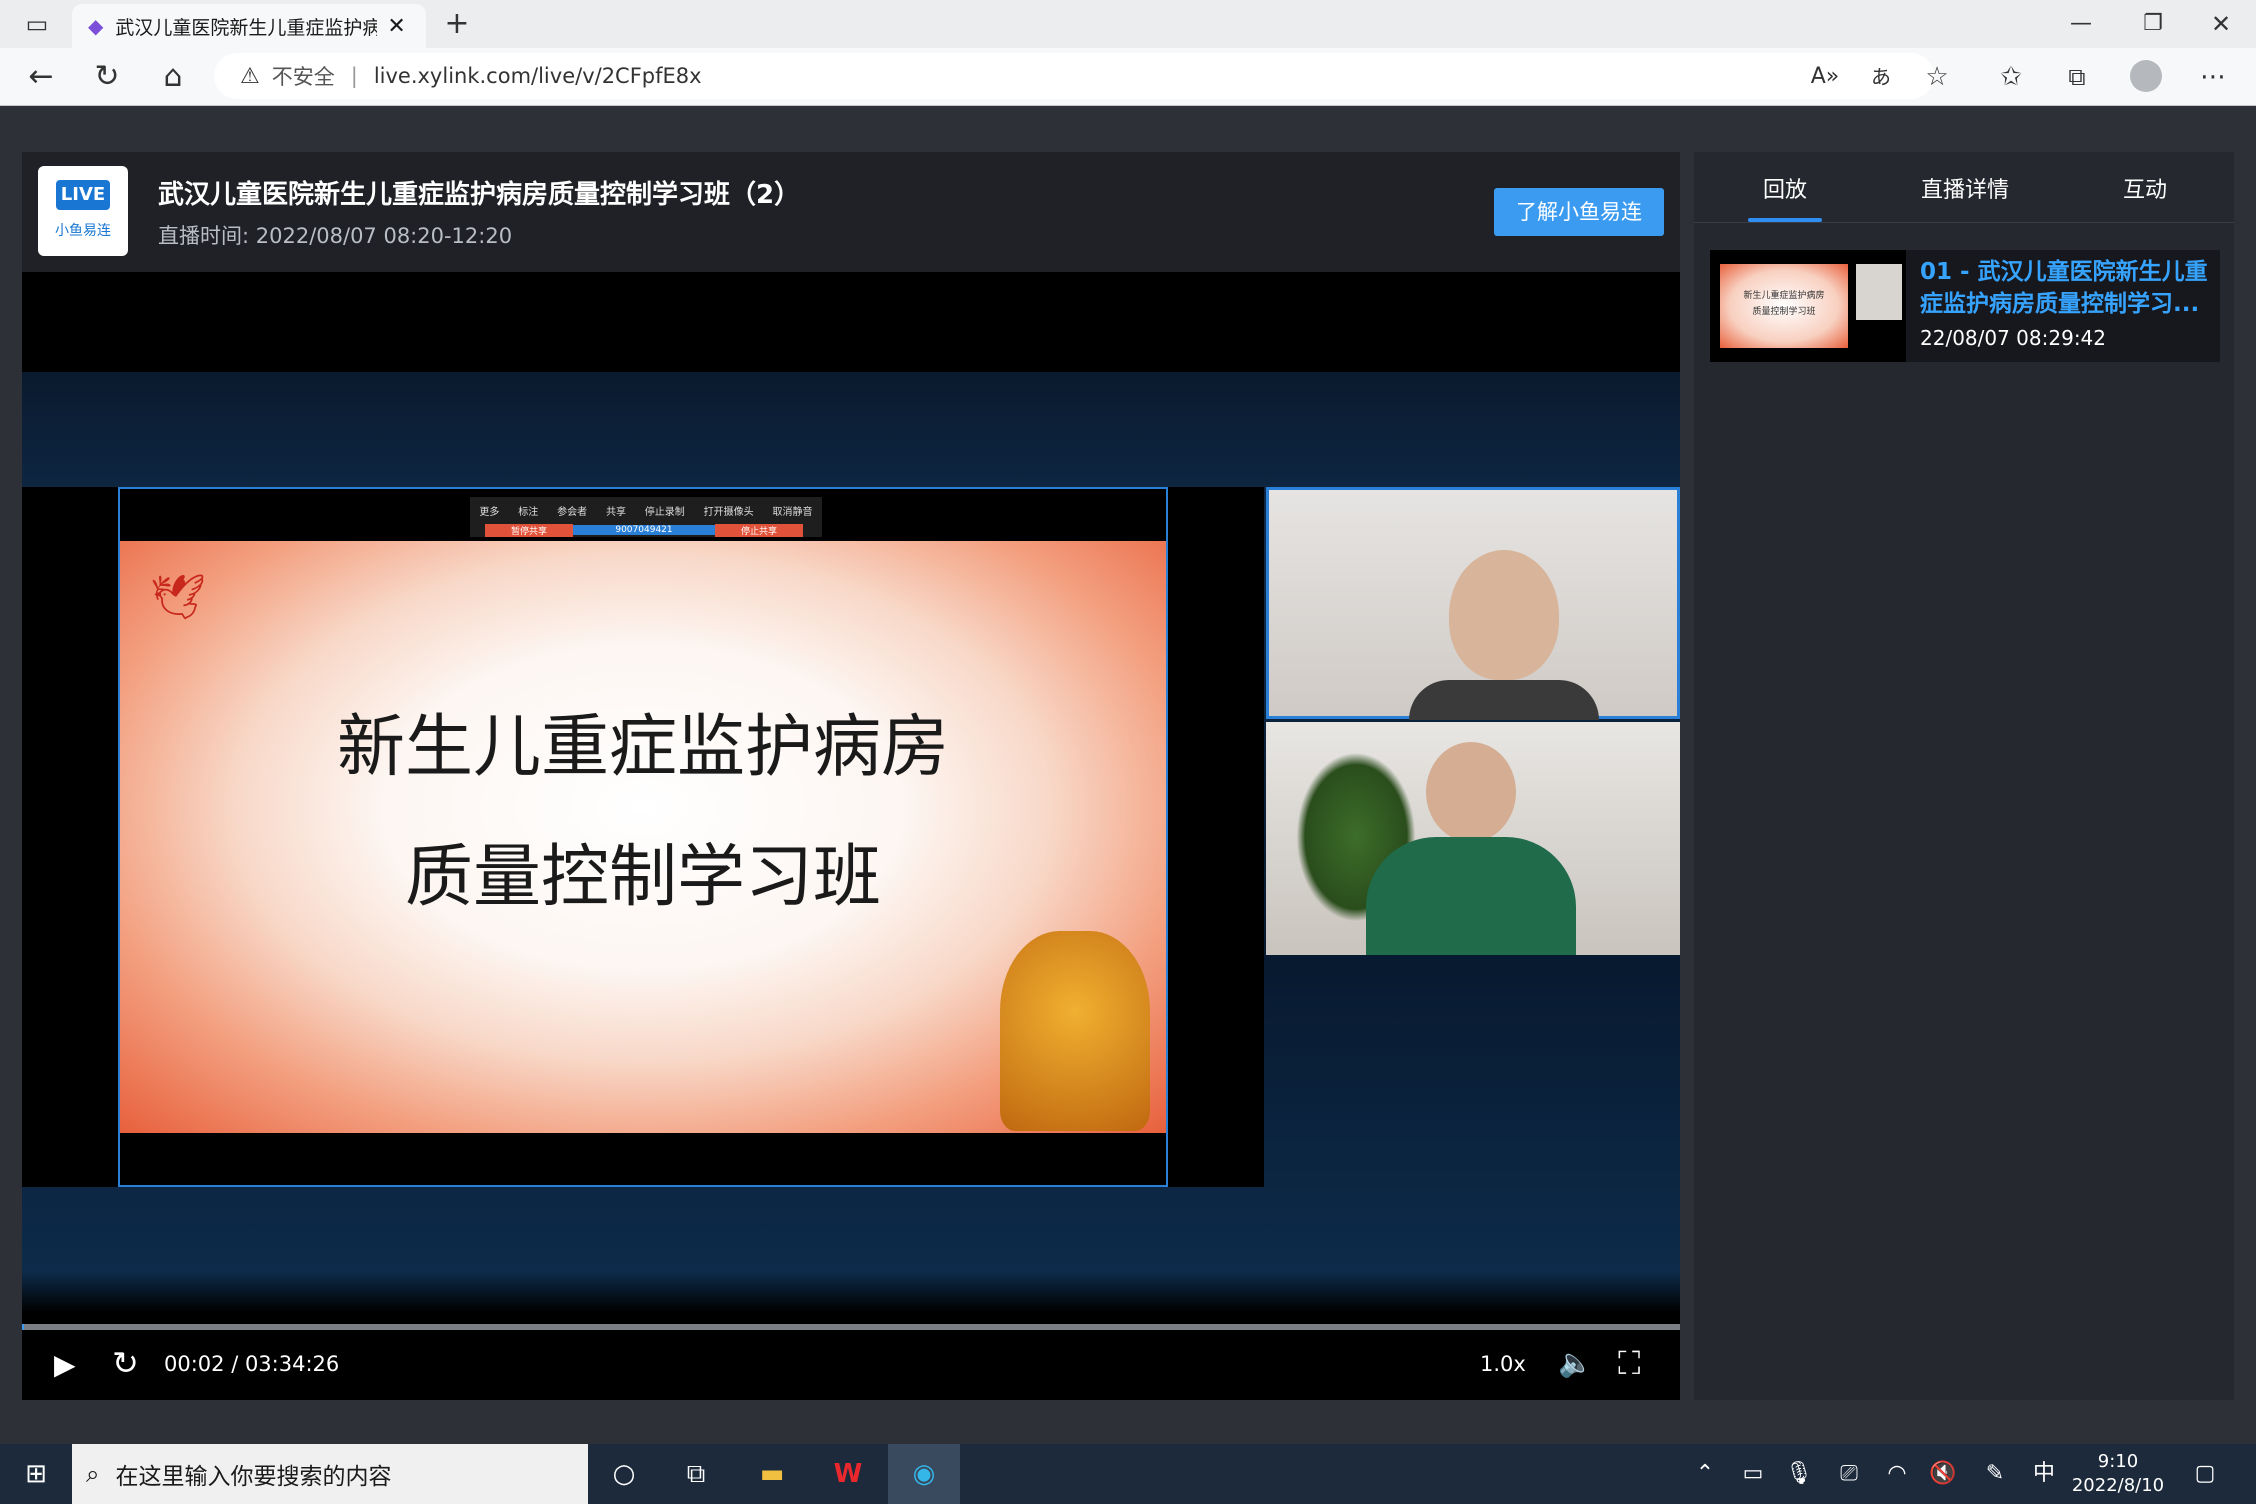 This screenshot has height=1504, width=2256. What do you see at coordinates (335, 236) in the screenshot?
I see `live-time: 直播时间: 2022/08/07 08:20-12:20` at bounding box center [335, 236].